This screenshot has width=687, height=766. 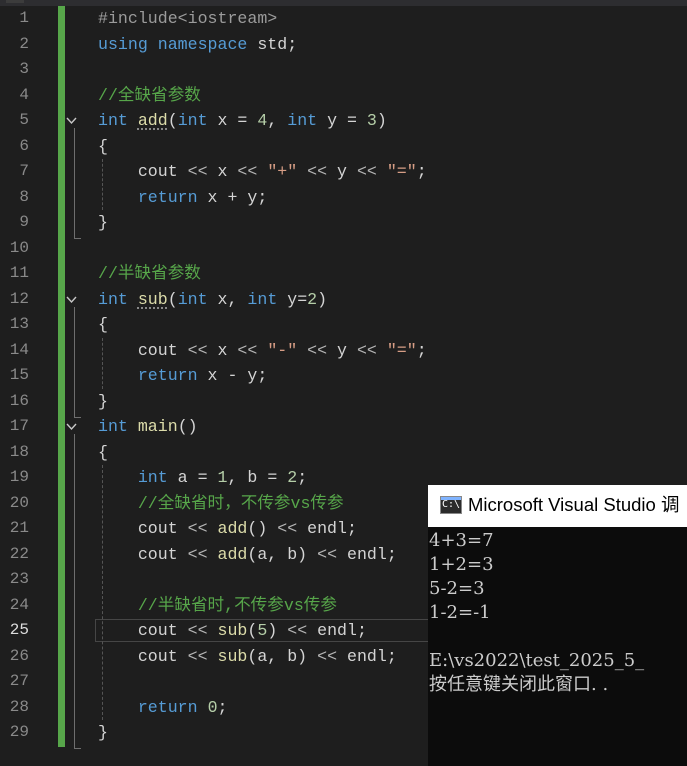 What do you see at coordinates (167, 375) in the screenshot?
I see `code-token: return` at bounding box center [167, 375].